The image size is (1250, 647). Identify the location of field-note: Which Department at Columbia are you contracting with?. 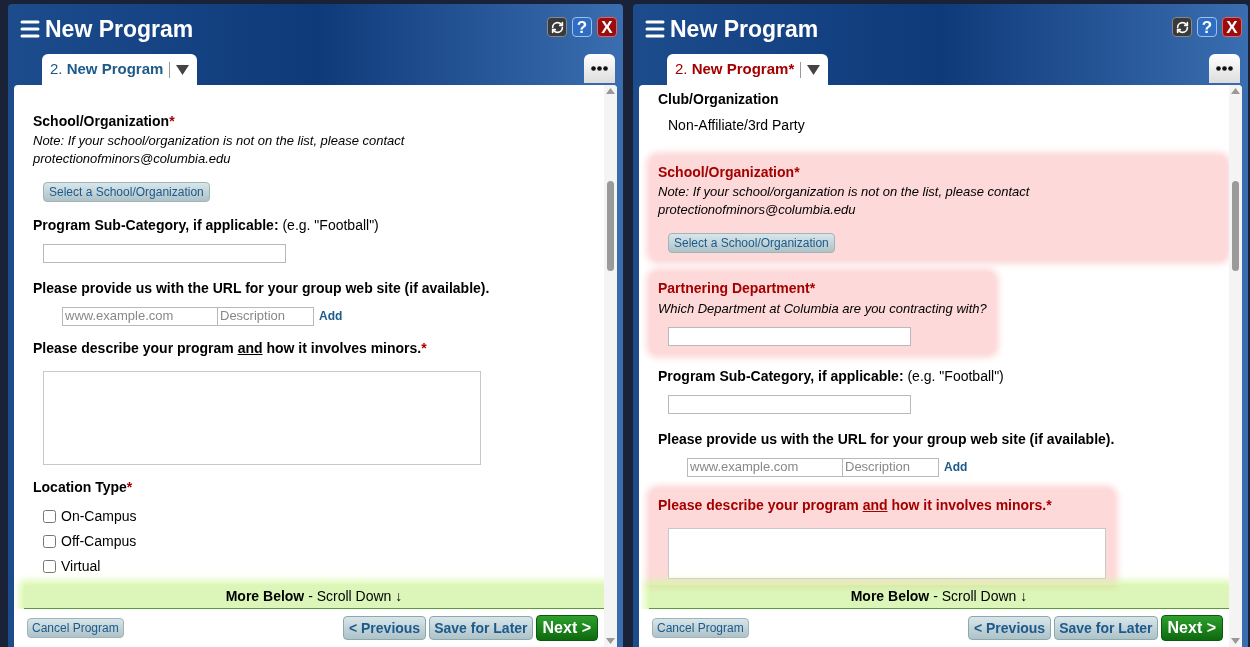
(822, 309).